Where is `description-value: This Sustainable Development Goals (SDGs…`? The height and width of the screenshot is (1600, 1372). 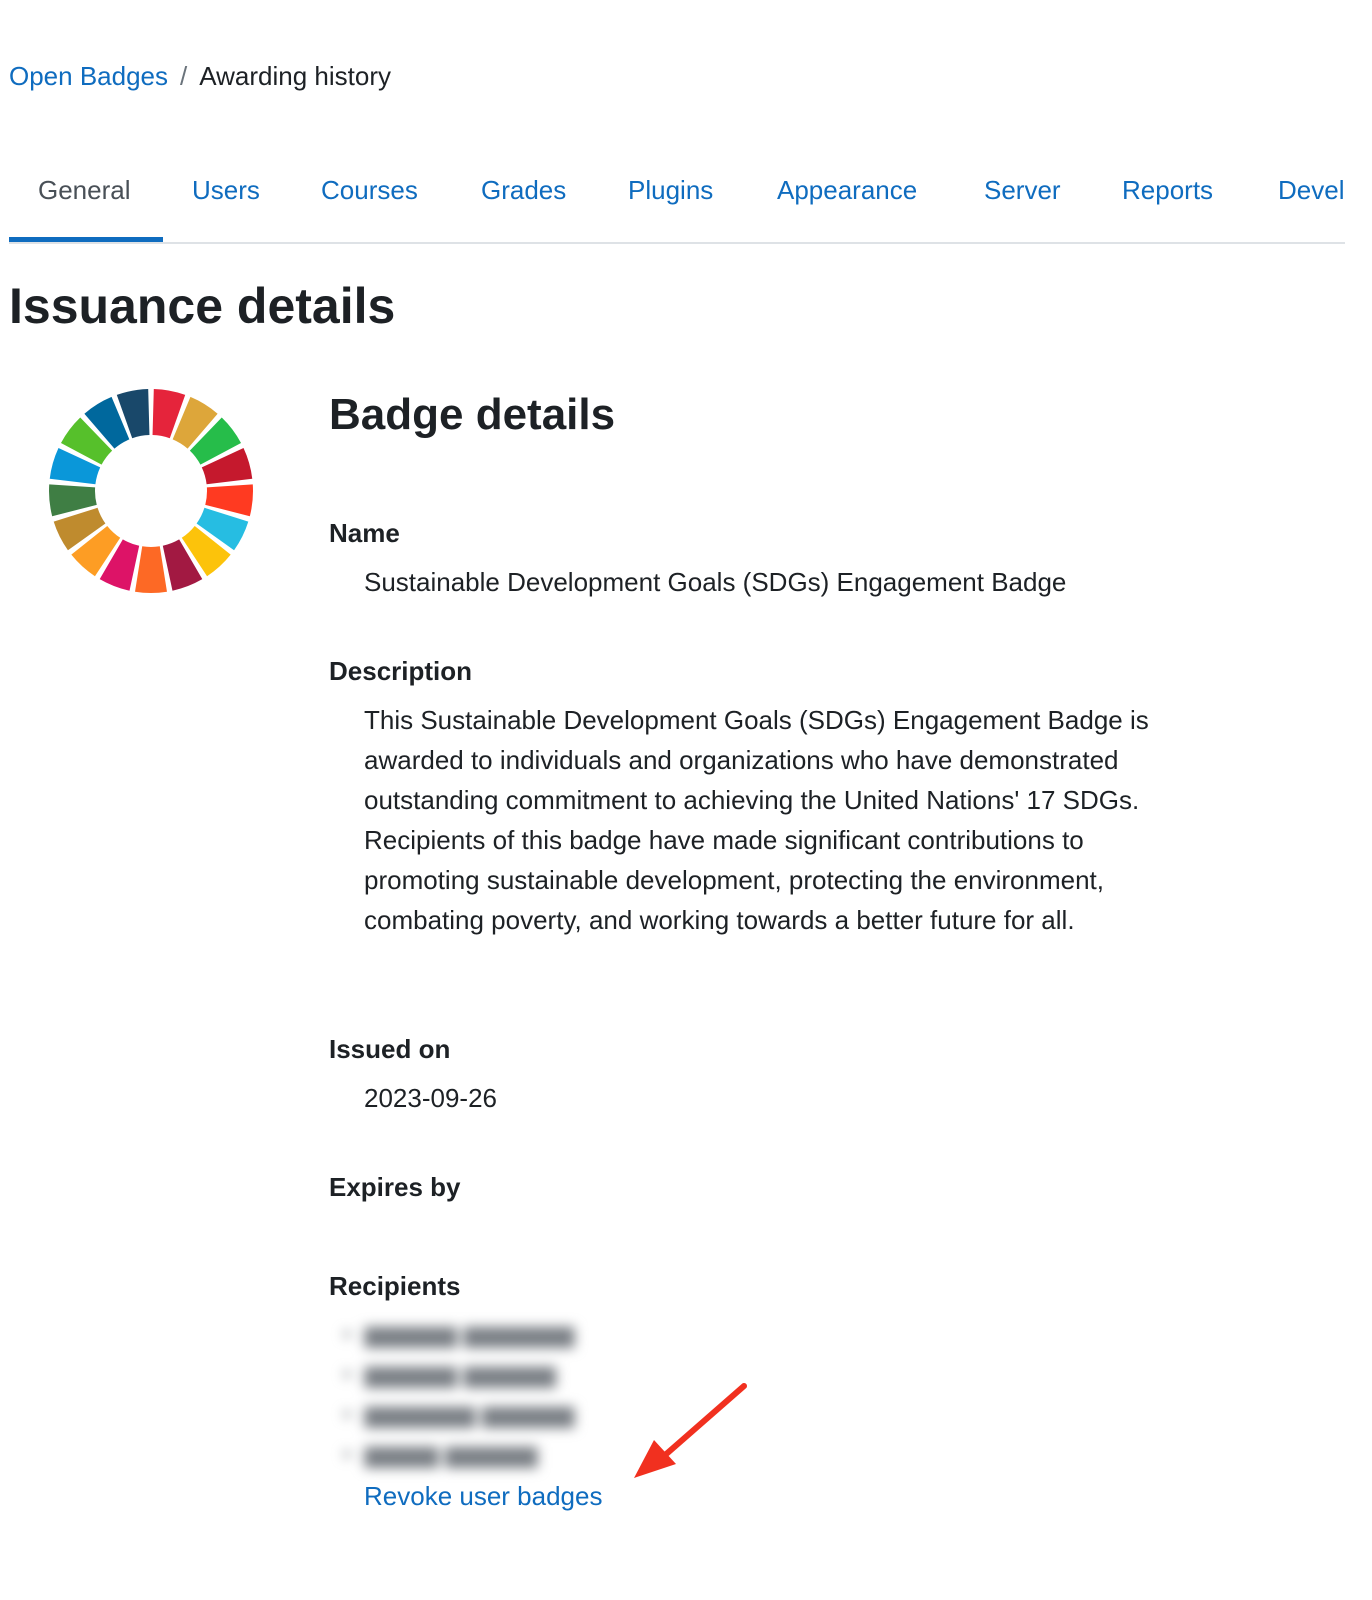 description-value: This Sustainable Development Goals (SDGs… is located at coordinates (756, 820).